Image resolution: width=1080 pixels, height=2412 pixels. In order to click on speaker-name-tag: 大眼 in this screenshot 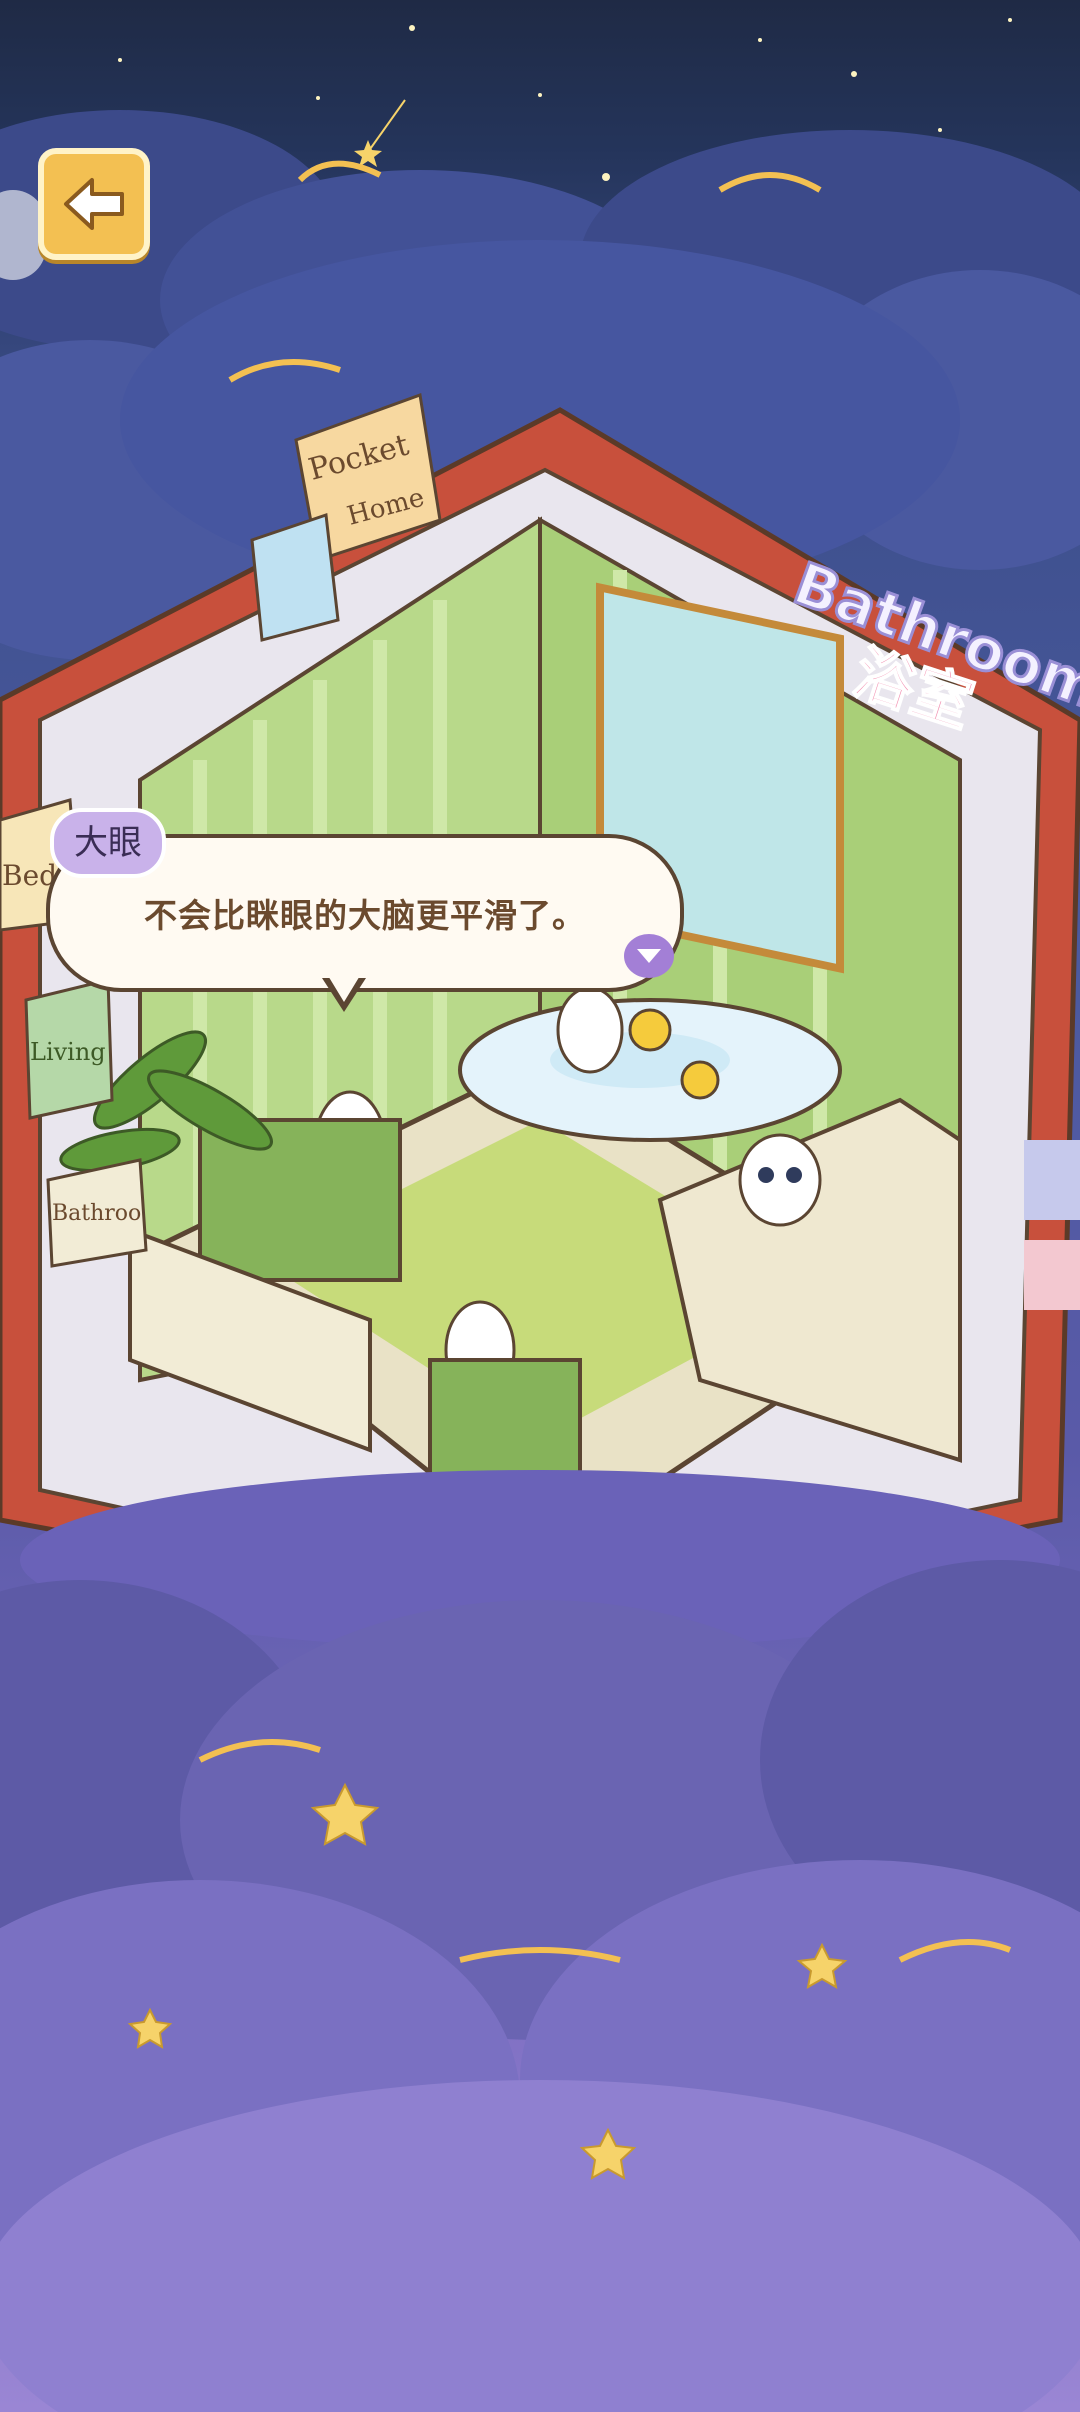, I will do `click(108, 843)`.